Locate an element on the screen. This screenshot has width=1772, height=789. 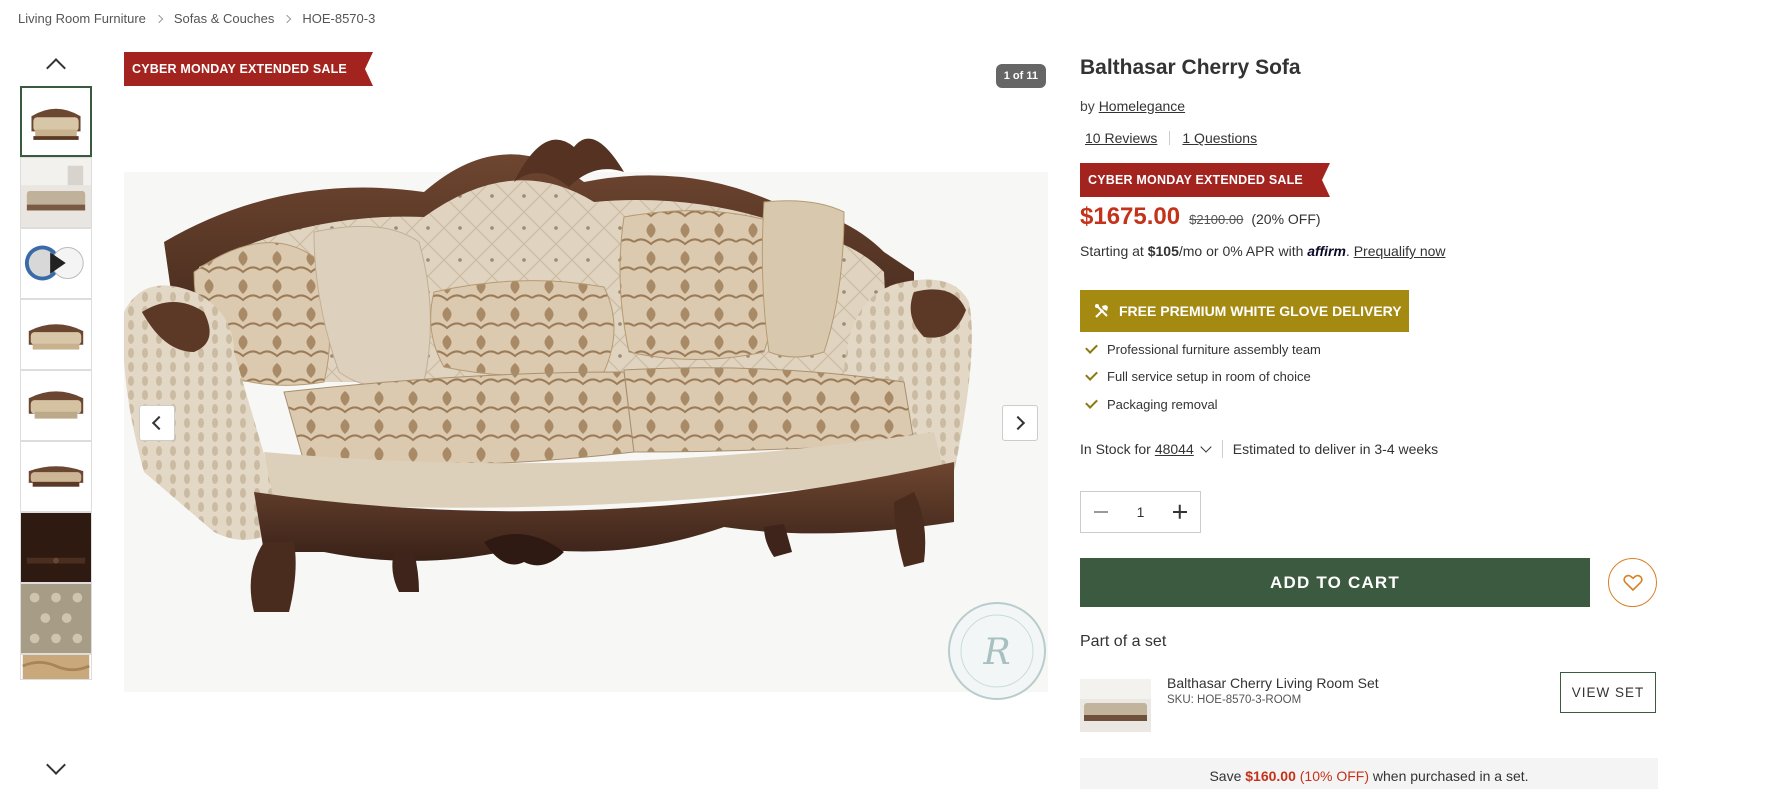
thumbnail-fabric-pattern is located at coordinates (56, 618).